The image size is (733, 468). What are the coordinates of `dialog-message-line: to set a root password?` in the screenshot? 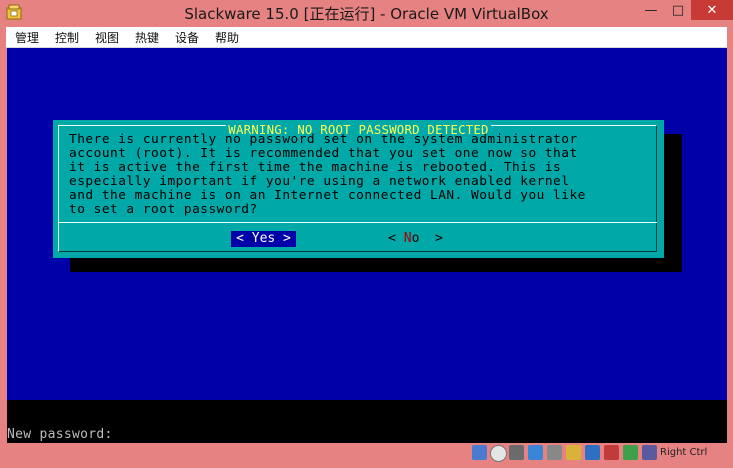 It's located at (163, 209).